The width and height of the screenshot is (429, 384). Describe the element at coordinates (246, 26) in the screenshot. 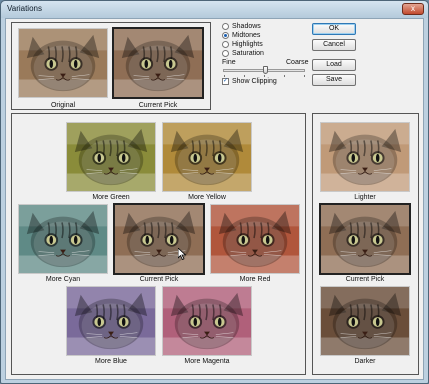

I see `radio-shadows-label: Shadows` at that location.